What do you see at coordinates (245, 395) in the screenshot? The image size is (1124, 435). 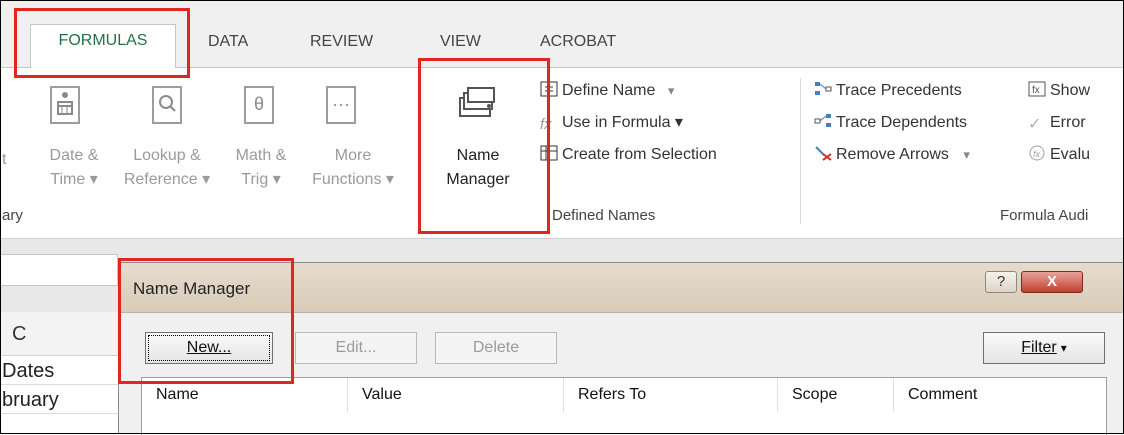 I see `column-header-name: Name` at bounding box center [245, 395].